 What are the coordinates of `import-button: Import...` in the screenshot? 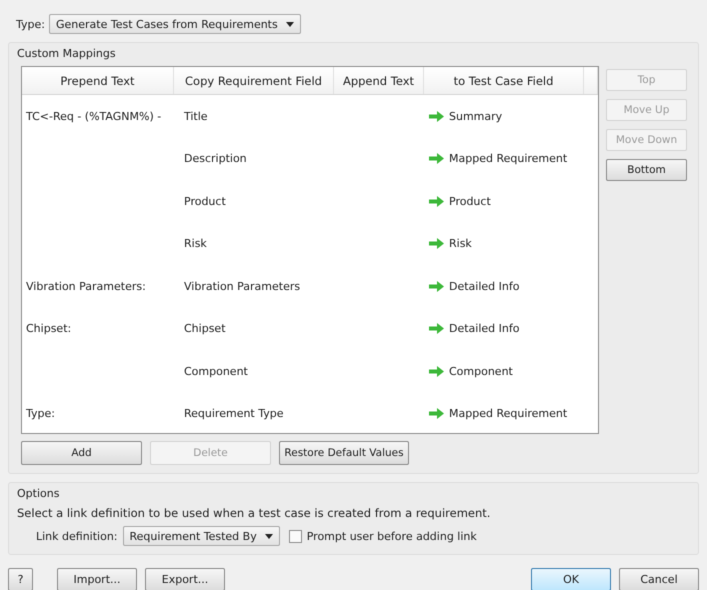 It's located at (97, 579).